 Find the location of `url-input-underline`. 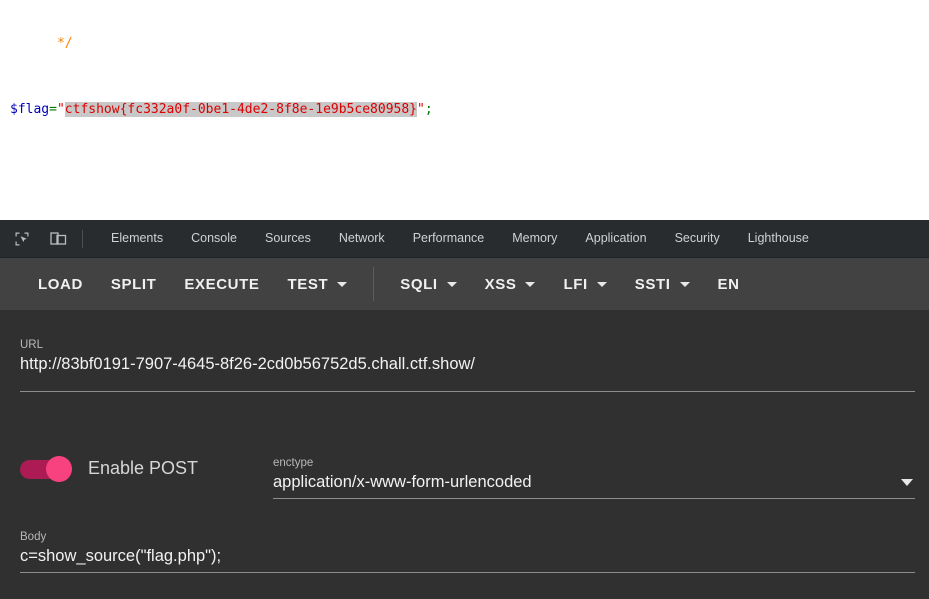

url-input-underline is located at coordinates (467, 391).